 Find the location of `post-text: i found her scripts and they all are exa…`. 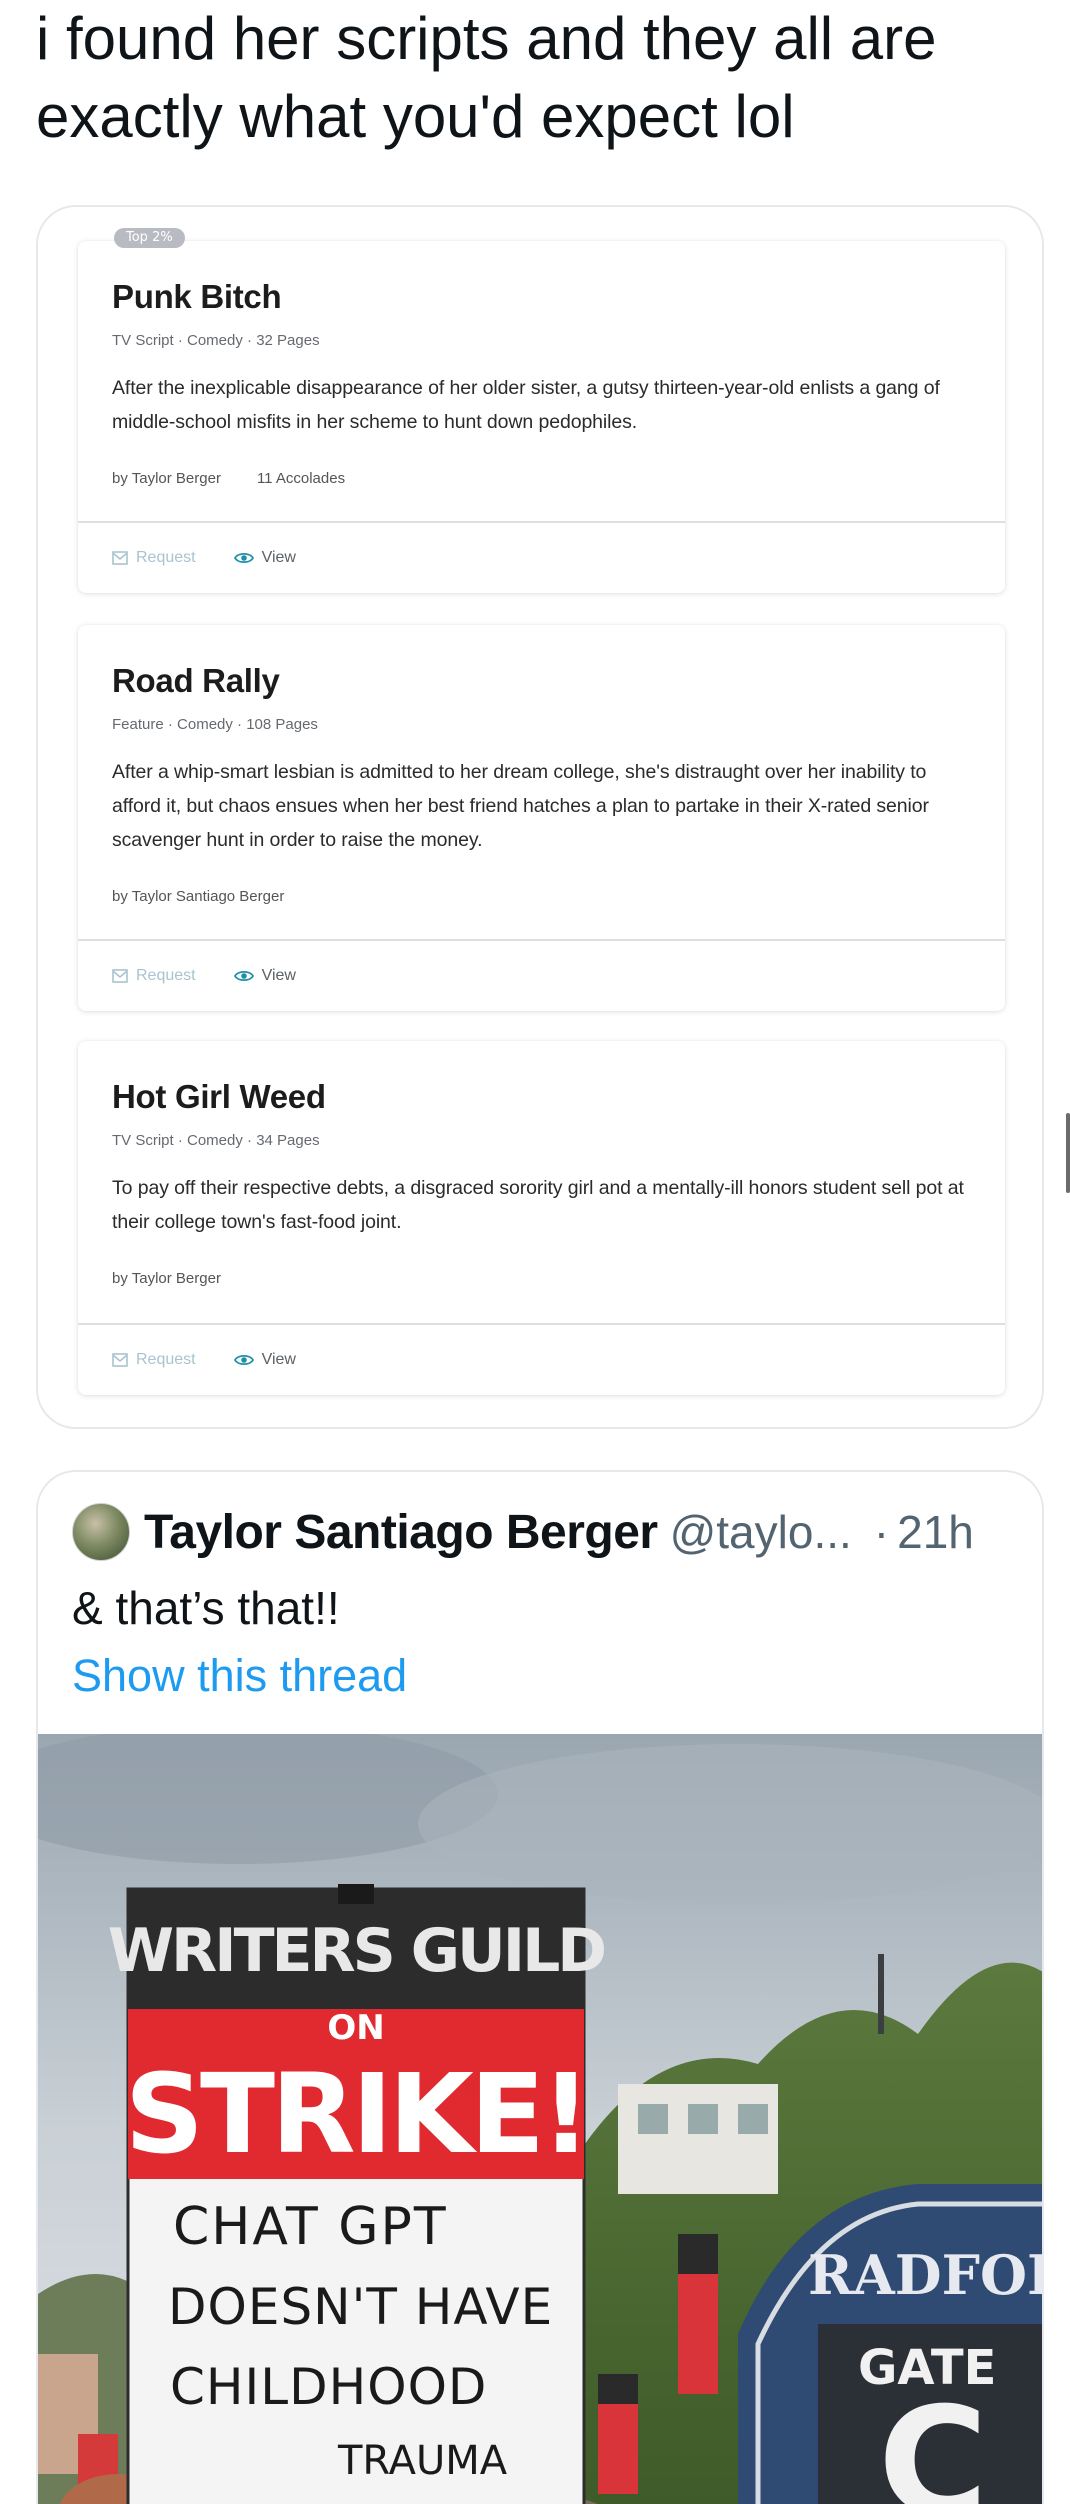

post-text: i found her scripts and they all are exa… is located at coordinates (486, 77).